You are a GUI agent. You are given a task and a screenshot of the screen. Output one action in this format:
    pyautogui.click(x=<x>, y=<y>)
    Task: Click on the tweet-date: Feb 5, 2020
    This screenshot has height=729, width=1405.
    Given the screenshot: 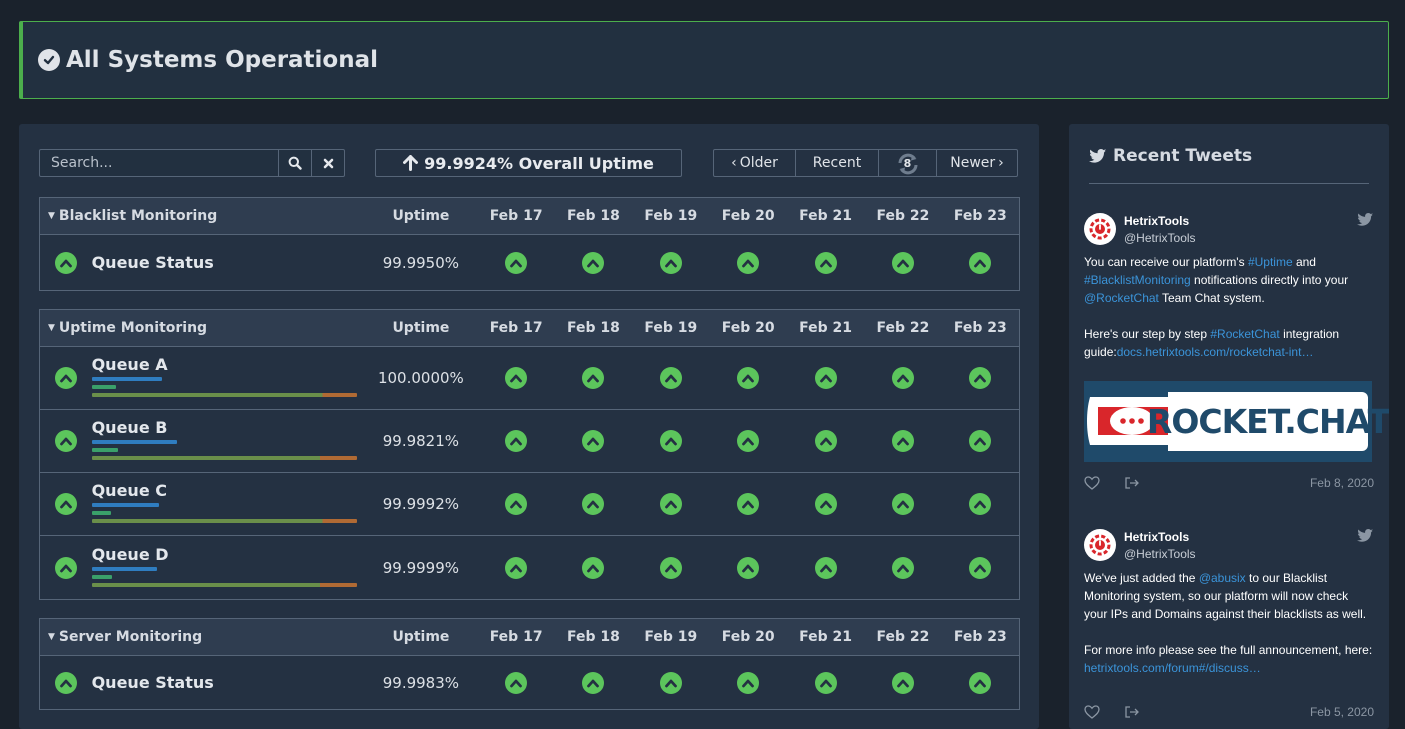 What is the action you would take?
    pyautogui.click(x=1342, y=712)
    